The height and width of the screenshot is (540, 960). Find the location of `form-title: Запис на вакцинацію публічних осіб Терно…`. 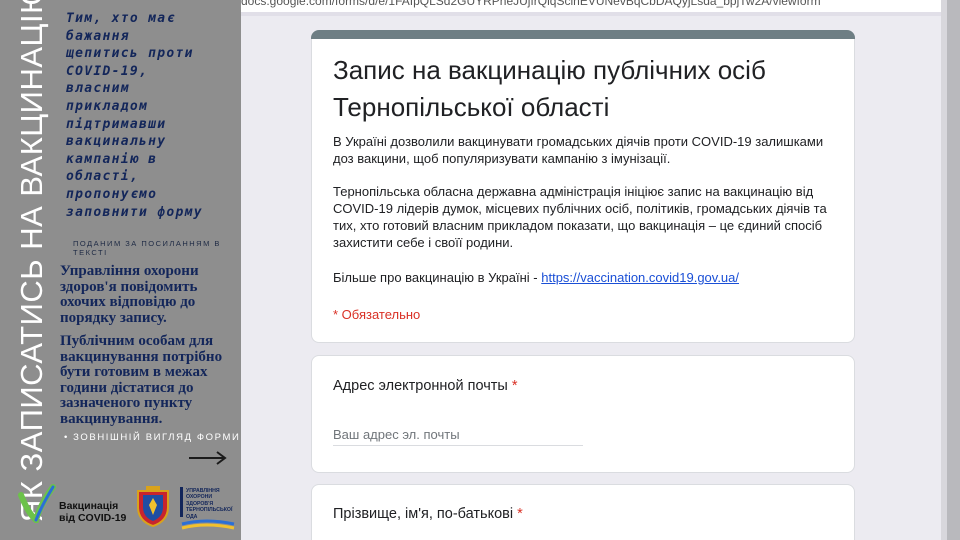

form-title: Запис на вакцинацію публічних осіб Терно… is located at coordinates (549, 88).